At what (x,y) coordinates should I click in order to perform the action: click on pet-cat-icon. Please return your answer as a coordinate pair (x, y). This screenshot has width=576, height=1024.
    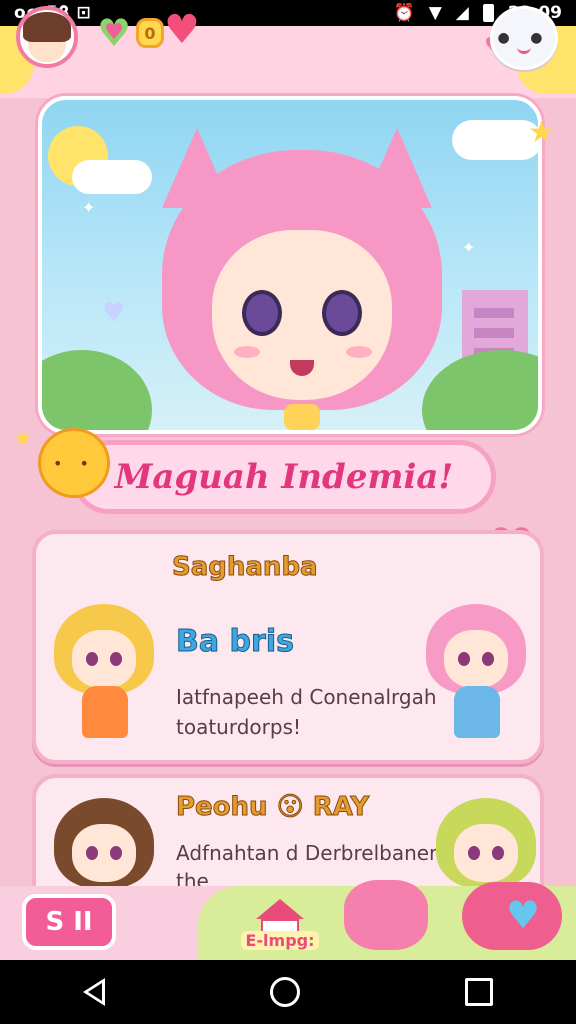
    Looking at the image, I should click on (386, 915).